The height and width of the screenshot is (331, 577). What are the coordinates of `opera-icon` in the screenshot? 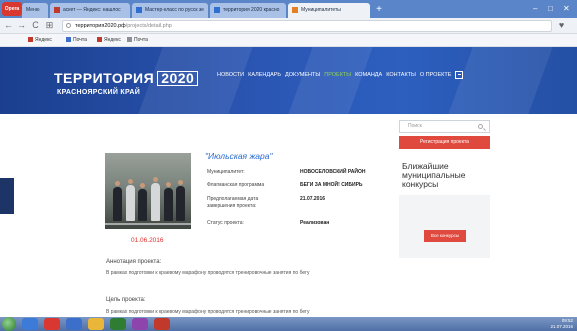 It's located at (52, 324).